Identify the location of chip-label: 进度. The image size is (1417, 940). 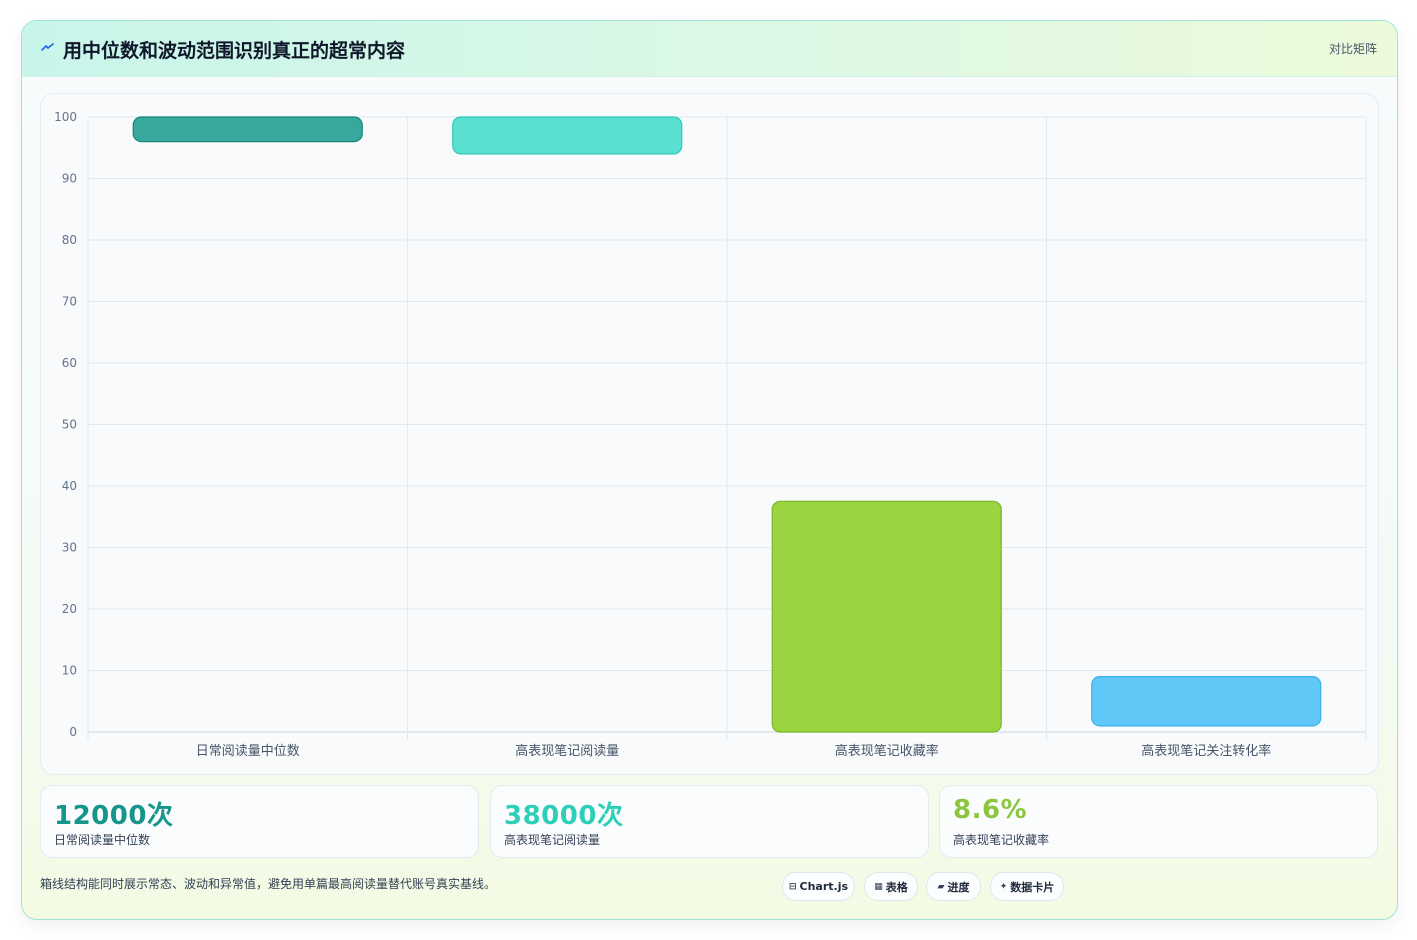
(958, 887).